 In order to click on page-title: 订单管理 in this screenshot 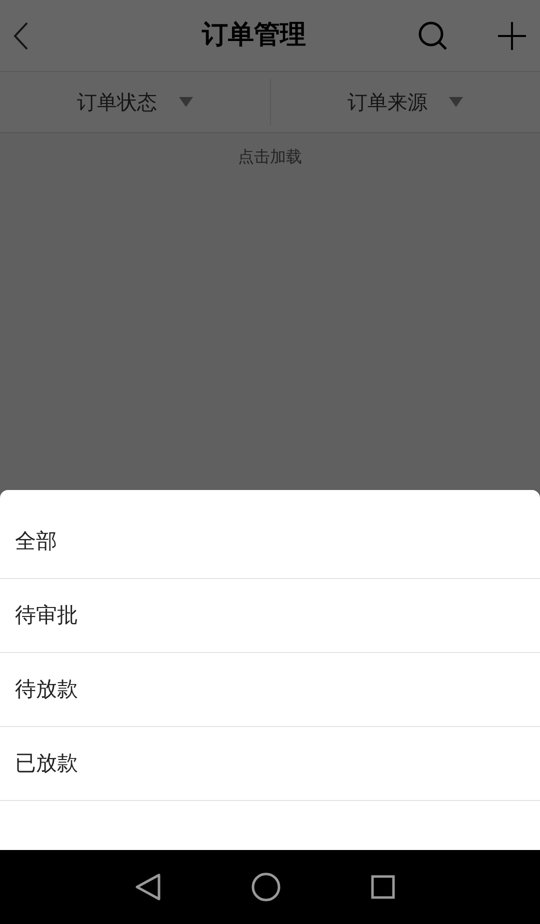, I will do `click(253, 35)`.